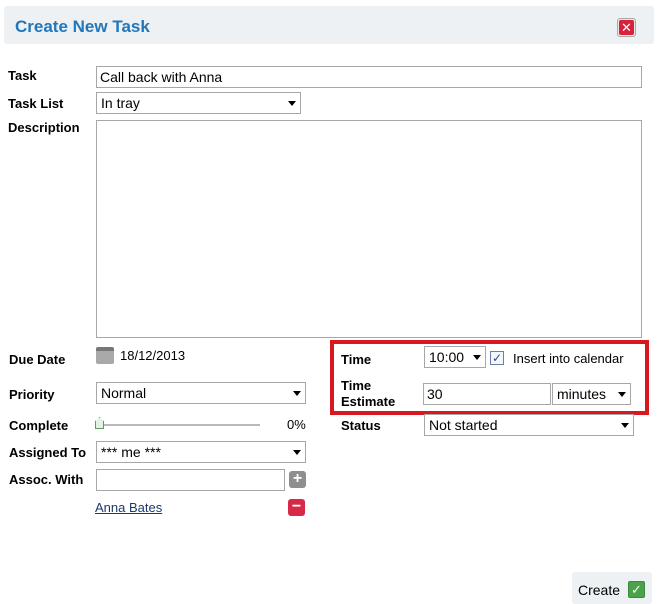 The image size is (660, 604). I want to click on time-value: 10:00, so click(447, 357).